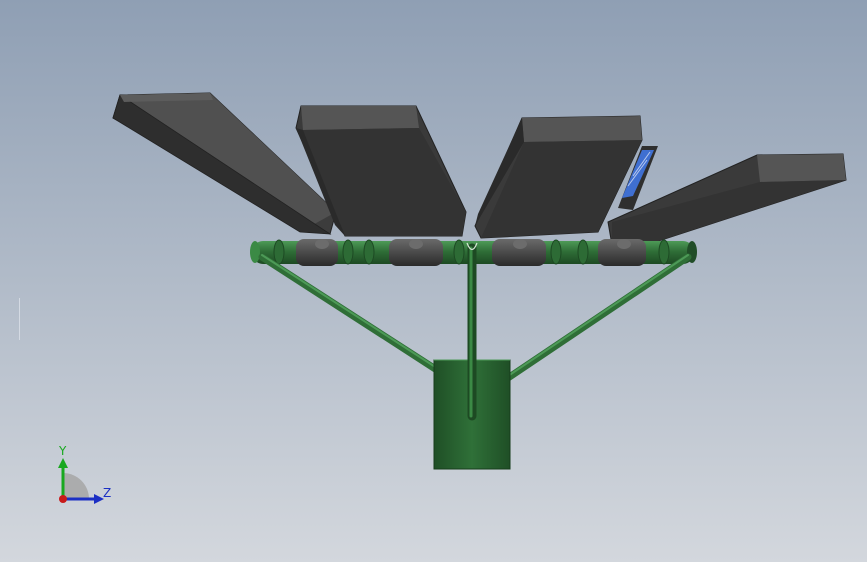 Image resolution: width=867 pixels, height=562 pixels. I want to click on x-axis-origin, so click(63, 499).